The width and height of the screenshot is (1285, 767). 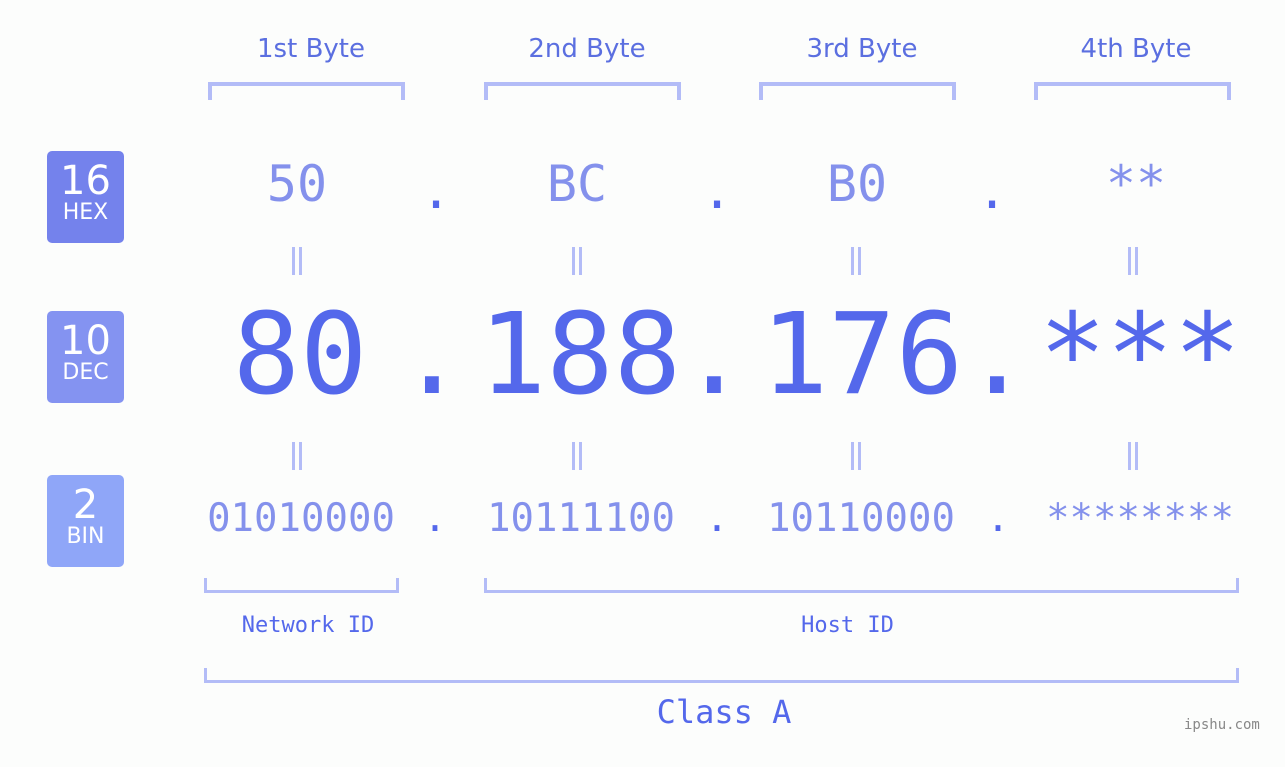 What do you see at coordinates (297, 184) in the screenshot?
I see `hex-byte-1: 50` at bounding box center [297, 184].